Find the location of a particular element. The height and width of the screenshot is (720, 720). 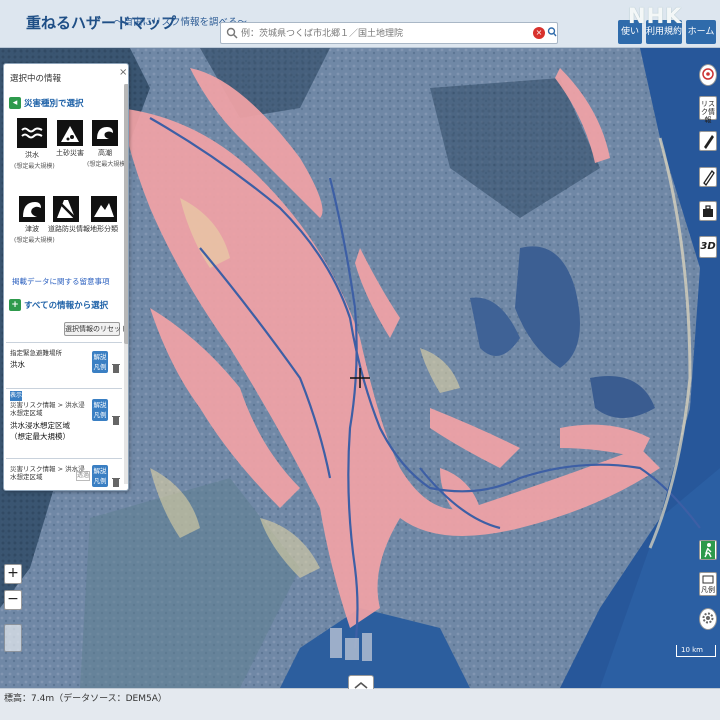

panel-scrollbar is located at coordinates (126, 284).